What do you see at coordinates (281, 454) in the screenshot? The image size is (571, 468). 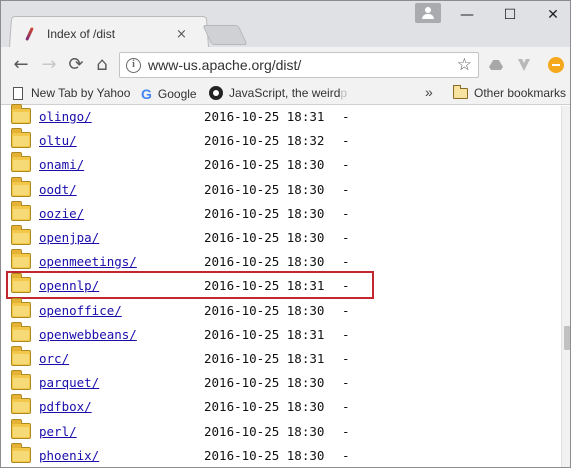 I see `listing-row: phoenix/2016-10-25 18:30 -` at bounding box center [281, 454].